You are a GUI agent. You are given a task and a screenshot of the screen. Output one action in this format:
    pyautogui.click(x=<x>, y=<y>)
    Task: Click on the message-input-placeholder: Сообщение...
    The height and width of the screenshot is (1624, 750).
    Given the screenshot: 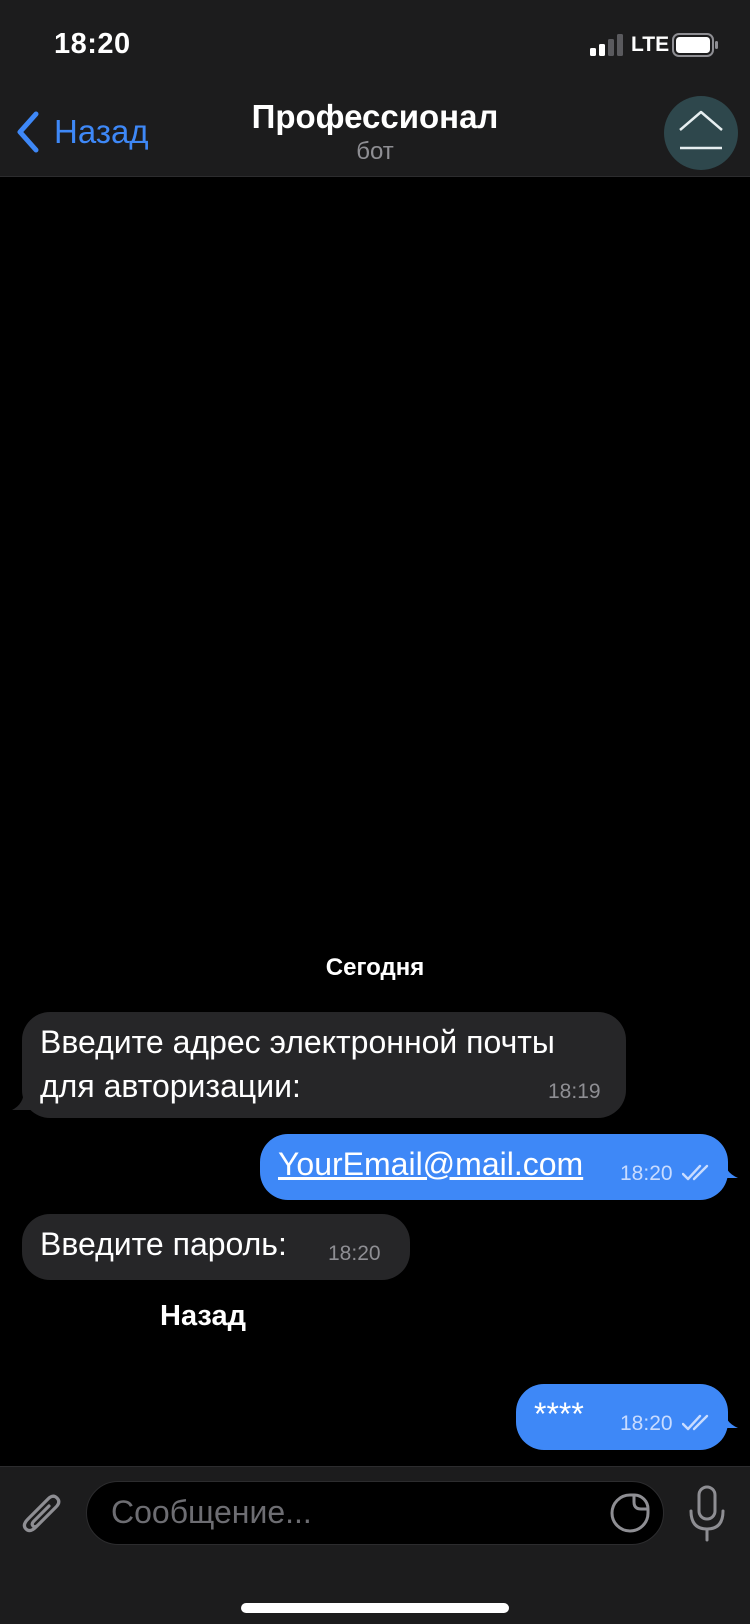 What is the action you would take?
    pyautogui.click(x=211, y=1512)
    